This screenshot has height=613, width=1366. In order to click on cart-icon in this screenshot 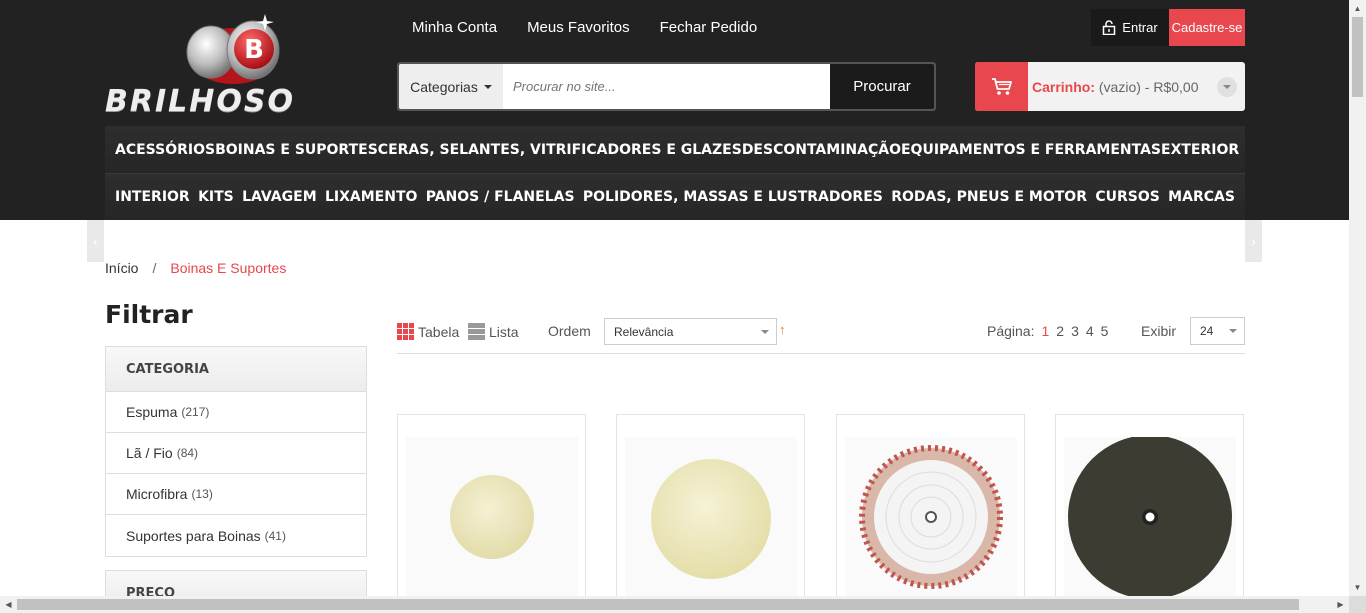, I will do `click(1001, 86)`.